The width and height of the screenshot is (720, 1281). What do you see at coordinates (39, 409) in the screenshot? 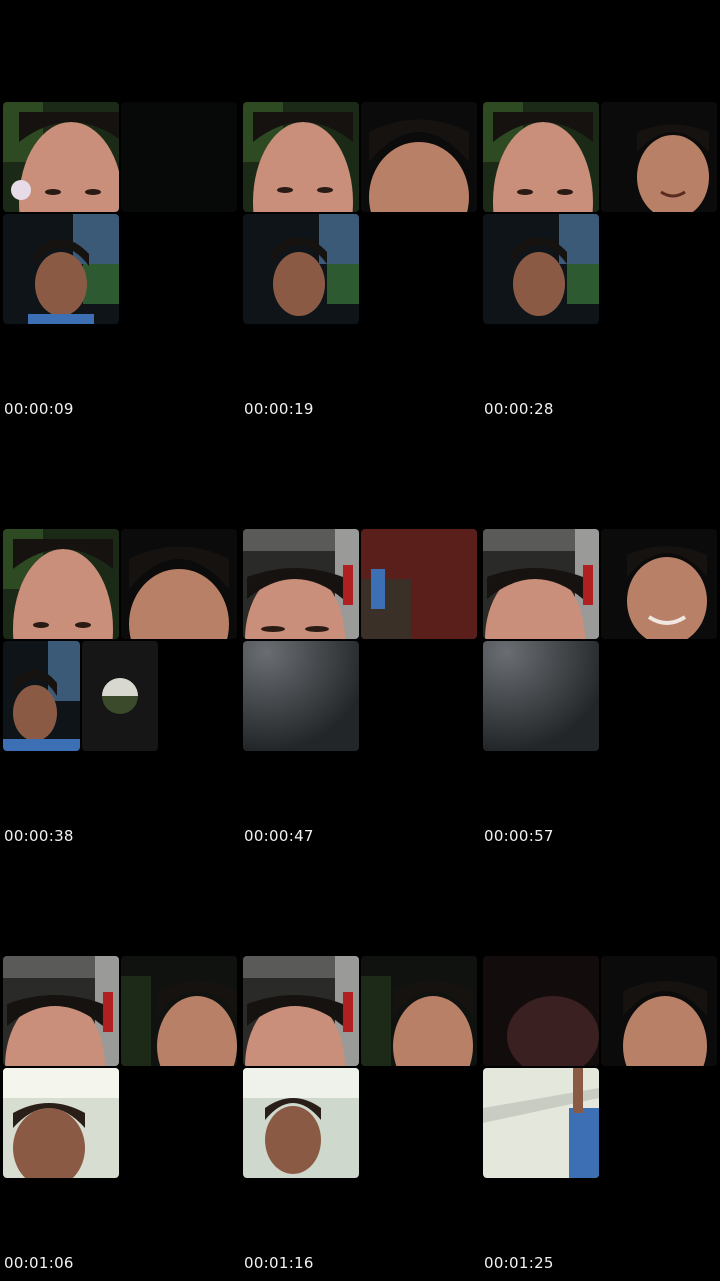
I see `timestamp: 00:00:09` at bounding box center [39, 409].